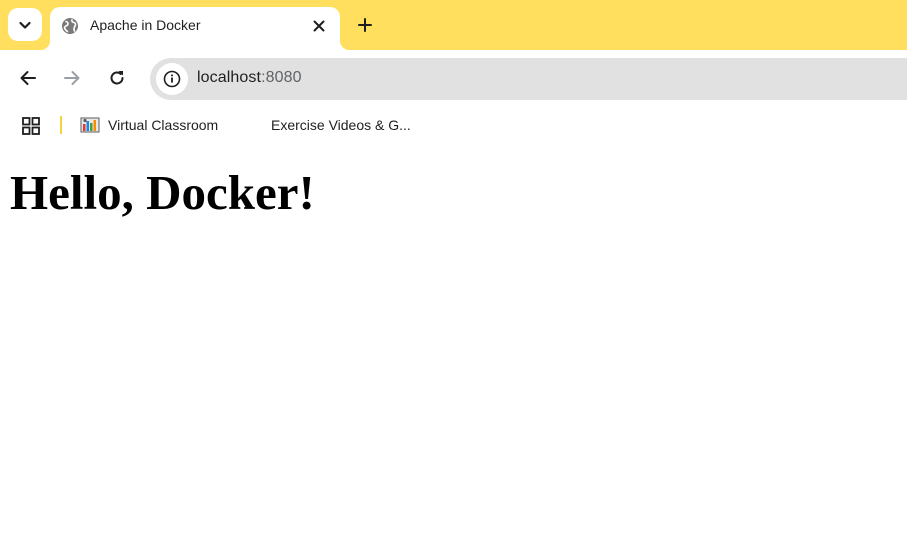  I want to click on reload-icon, so click(117, 78).